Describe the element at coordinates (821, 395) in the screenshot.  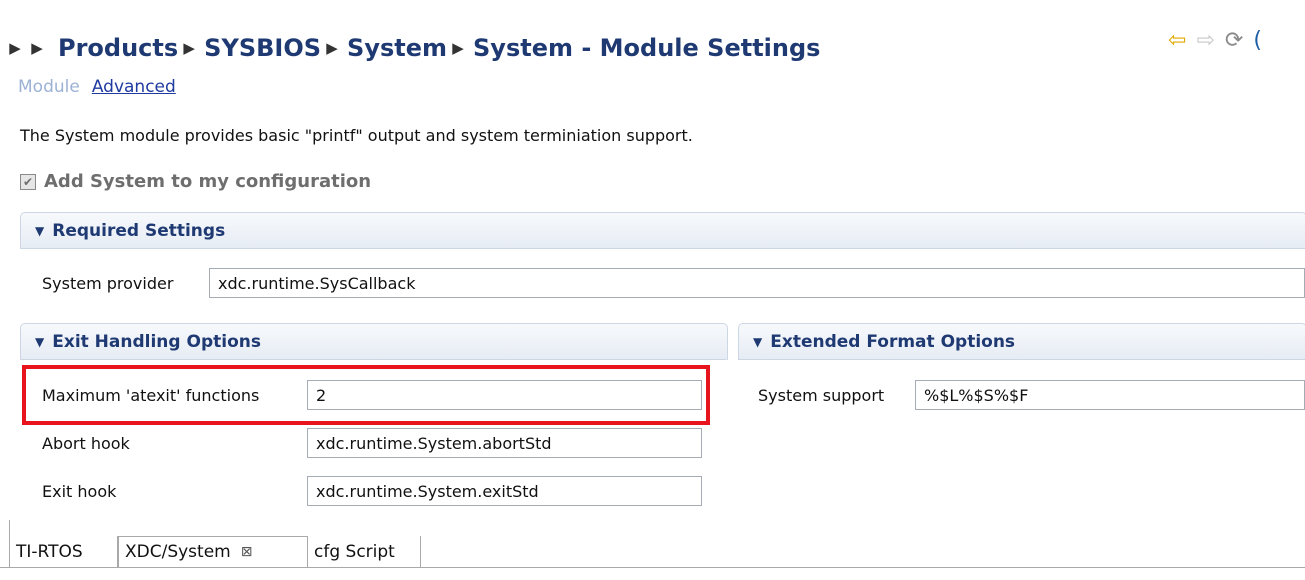
I see `system-support-label: System support` at that location.